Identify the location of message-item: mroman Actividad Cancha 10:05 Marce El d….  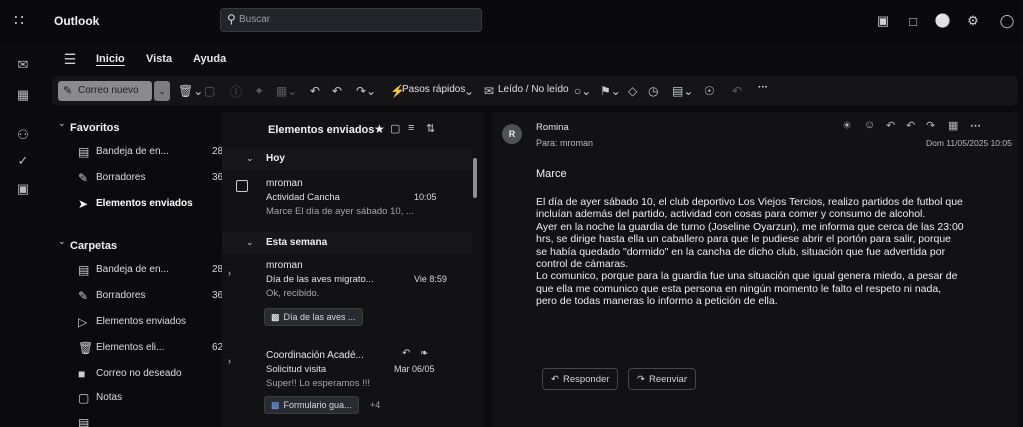
(347, 201).